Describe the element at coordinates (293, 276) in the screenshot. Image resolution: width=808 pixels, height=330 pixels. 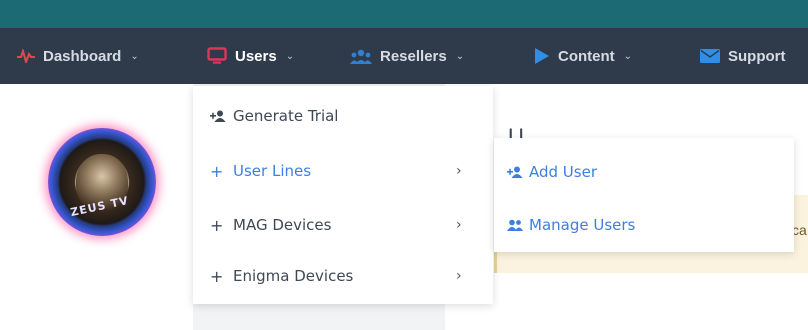
I see `menu-item-label: Enigma Devices` at that location.